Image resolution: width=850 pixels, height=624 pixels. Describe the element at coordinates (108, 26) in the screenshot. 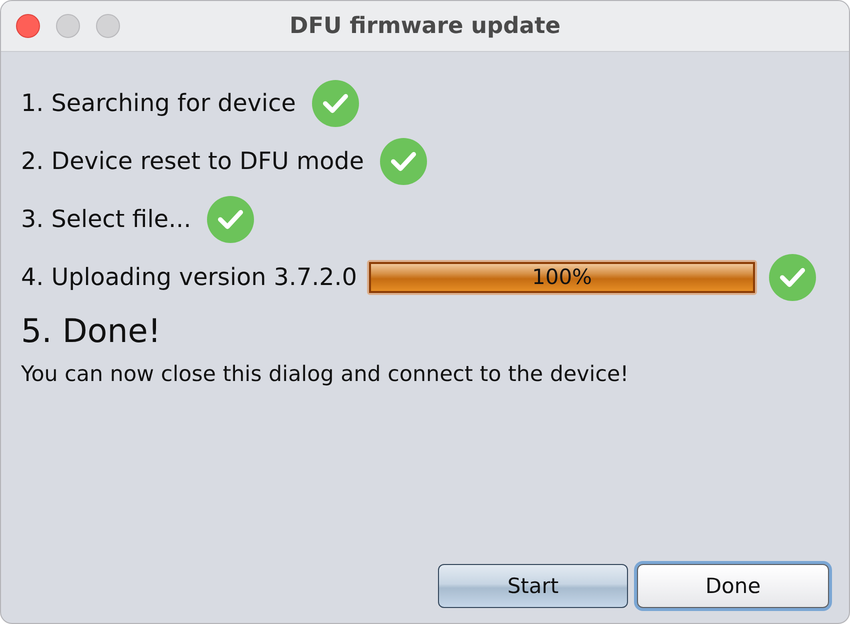

I see `zoom-window-button` at that location.